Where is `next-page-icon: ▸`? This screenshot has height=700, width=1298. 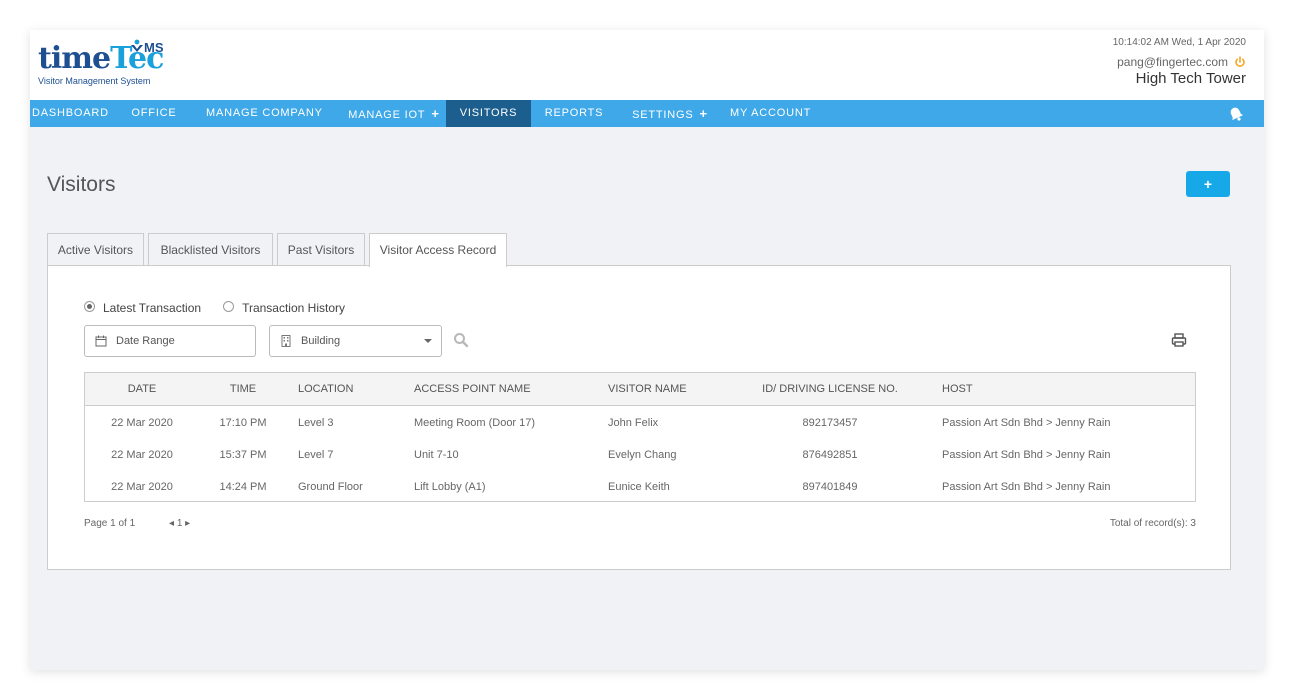 next-page-icon: ▸ is located at coordinates (187, 523).